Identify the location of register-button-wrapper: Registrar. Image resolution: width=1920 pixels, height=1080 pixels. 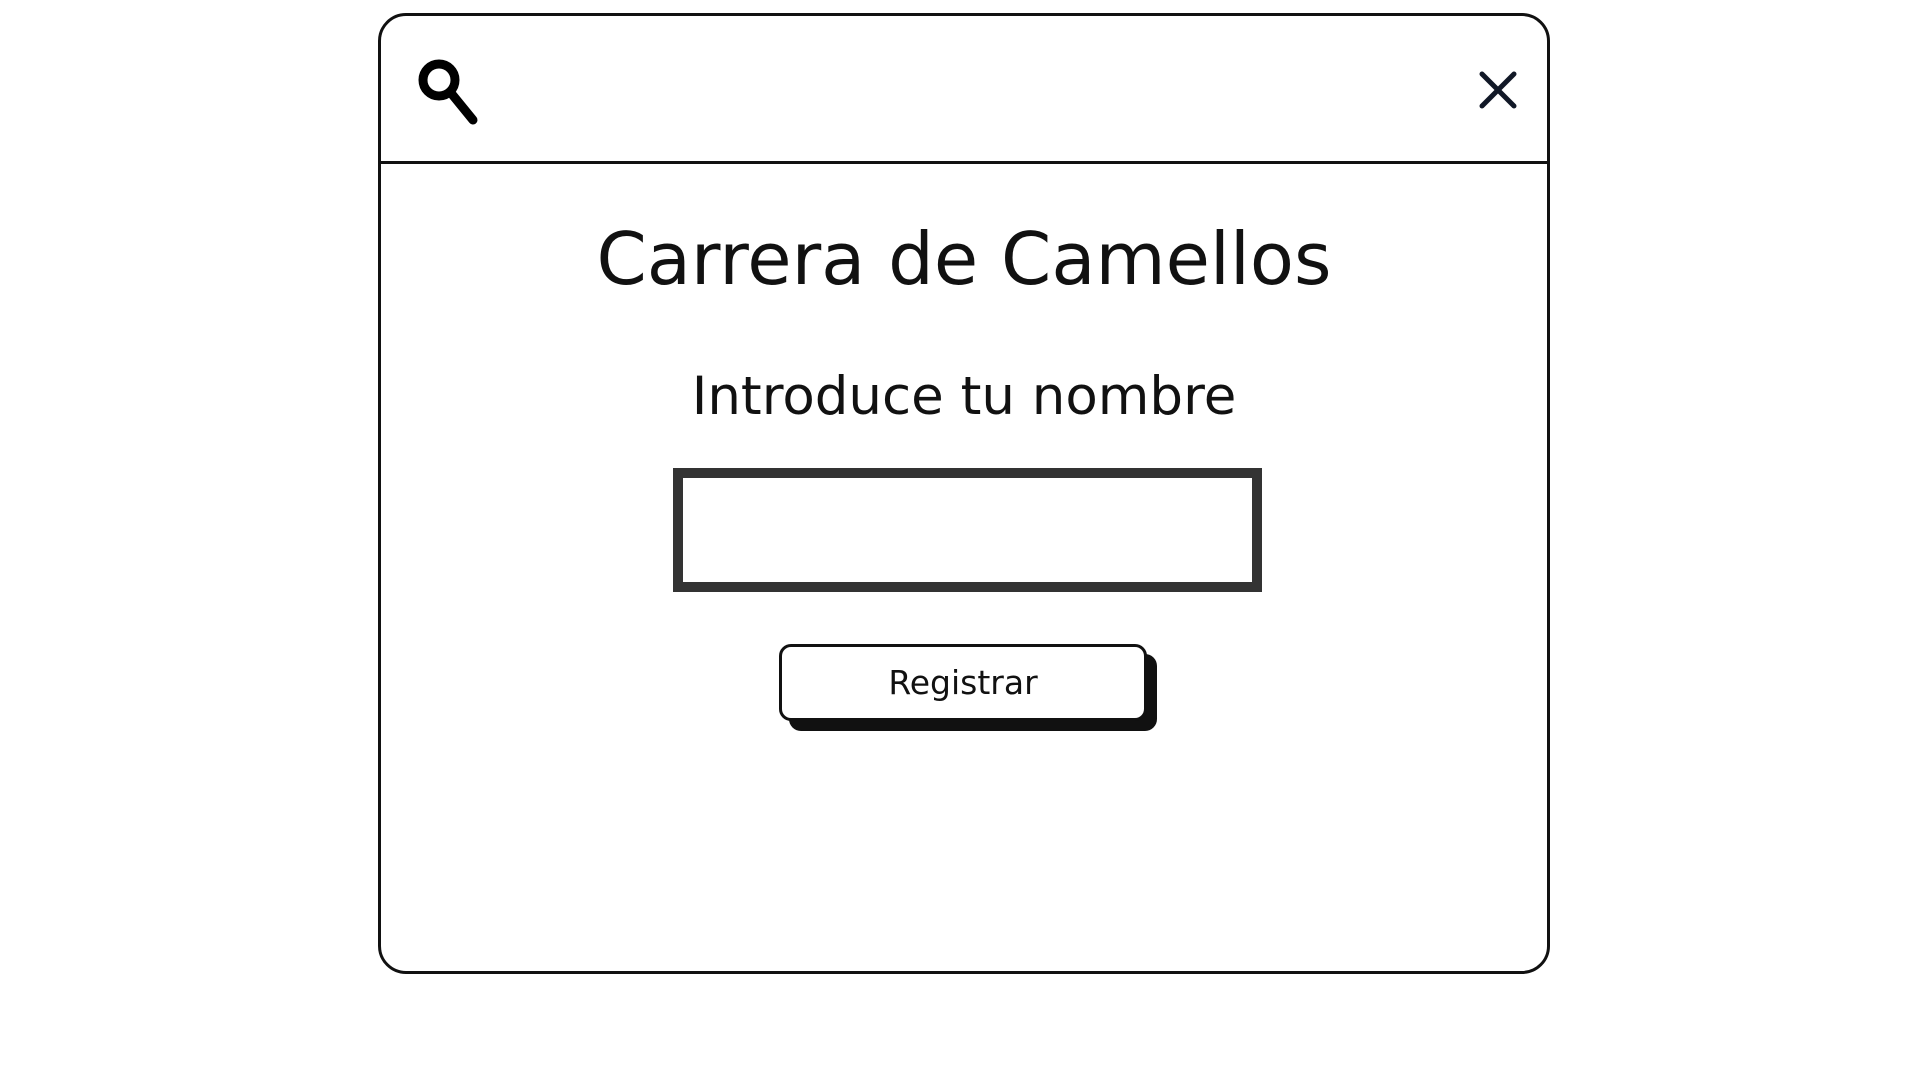
(968, 687).